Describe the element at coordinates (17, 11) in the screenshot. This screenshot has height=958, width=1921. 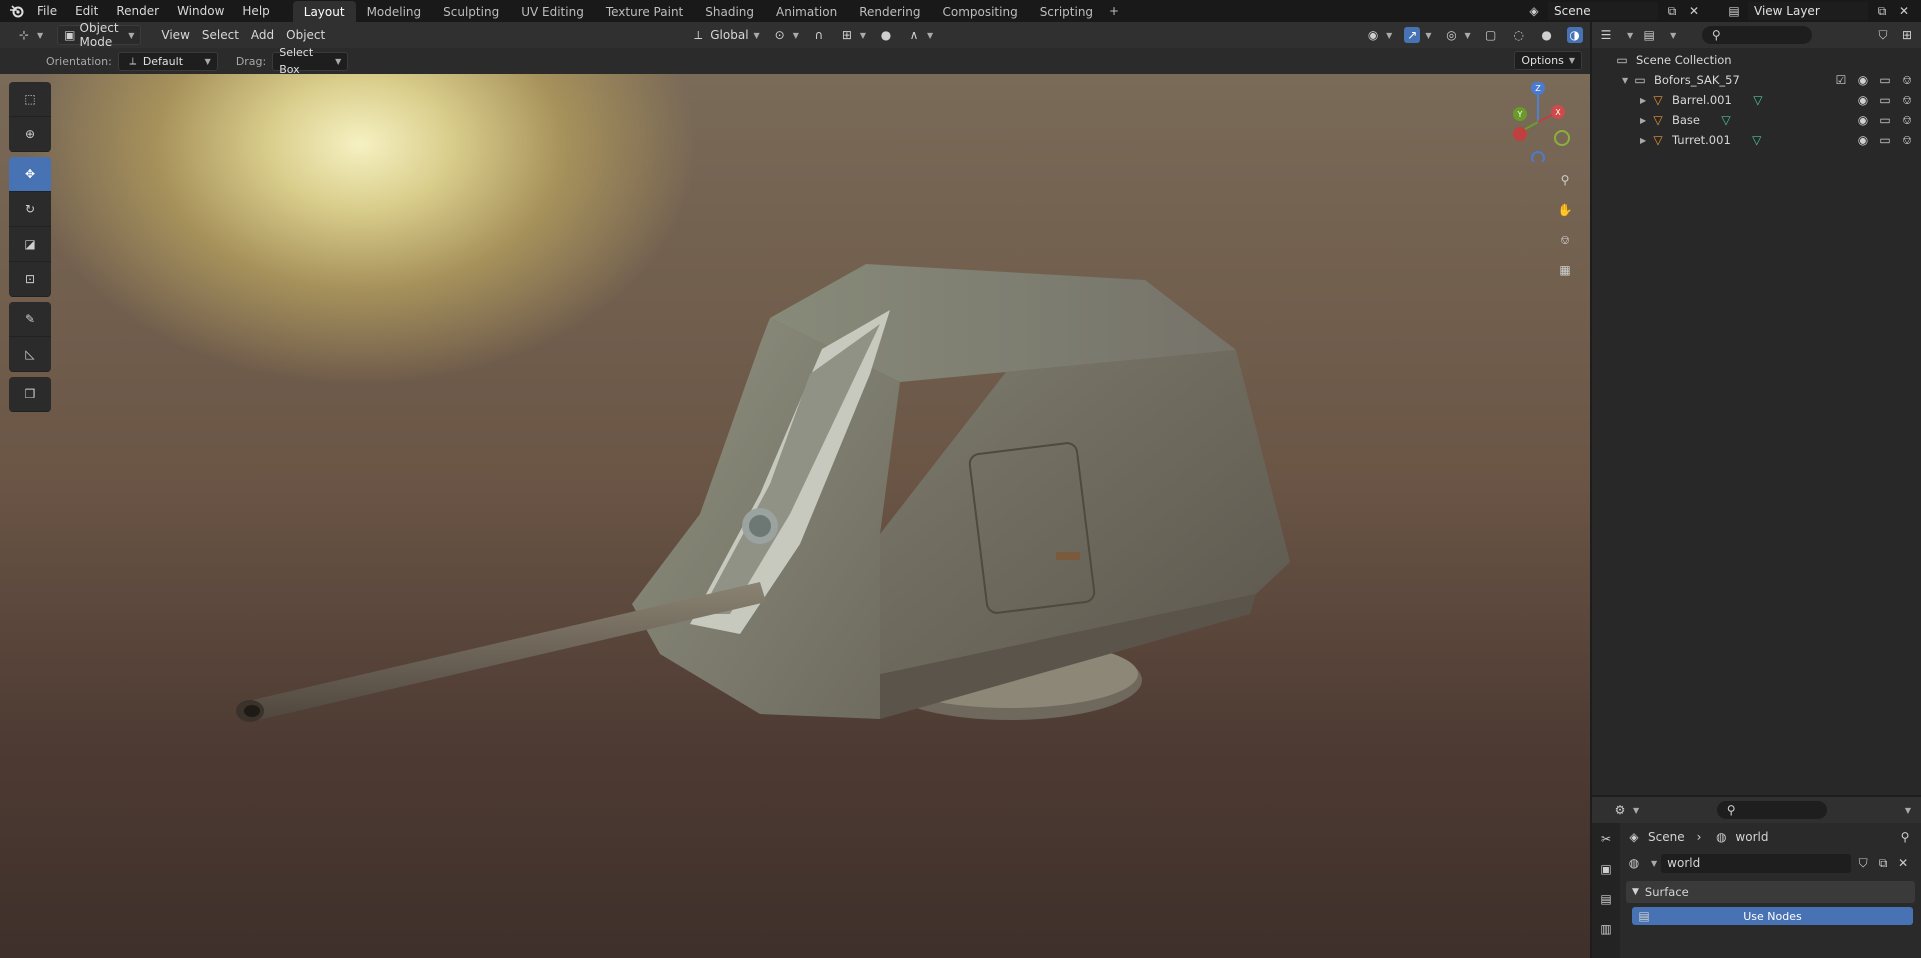
I see `blender-logo-icon` at that location.